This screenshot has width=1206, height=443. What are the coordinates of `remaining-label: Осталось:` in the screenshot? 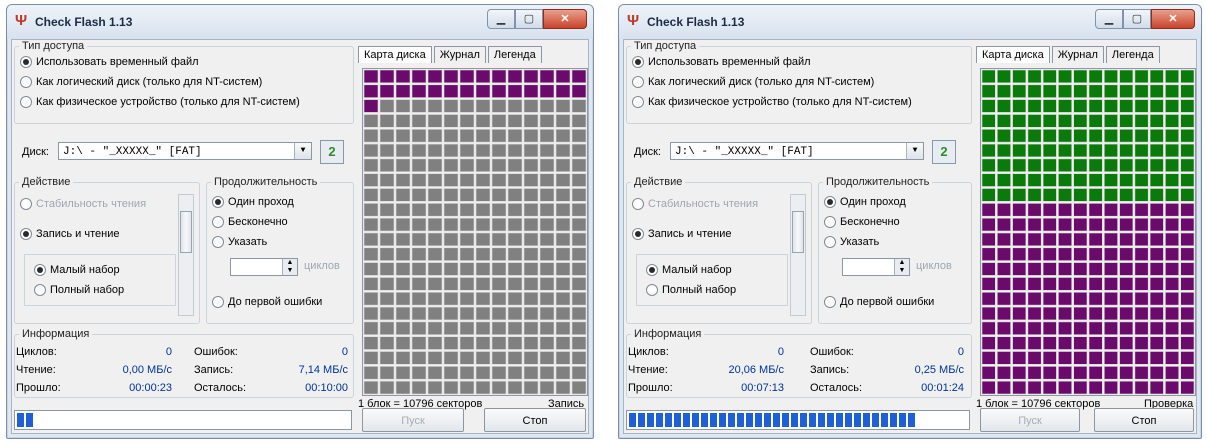 It's located at (220, 388).